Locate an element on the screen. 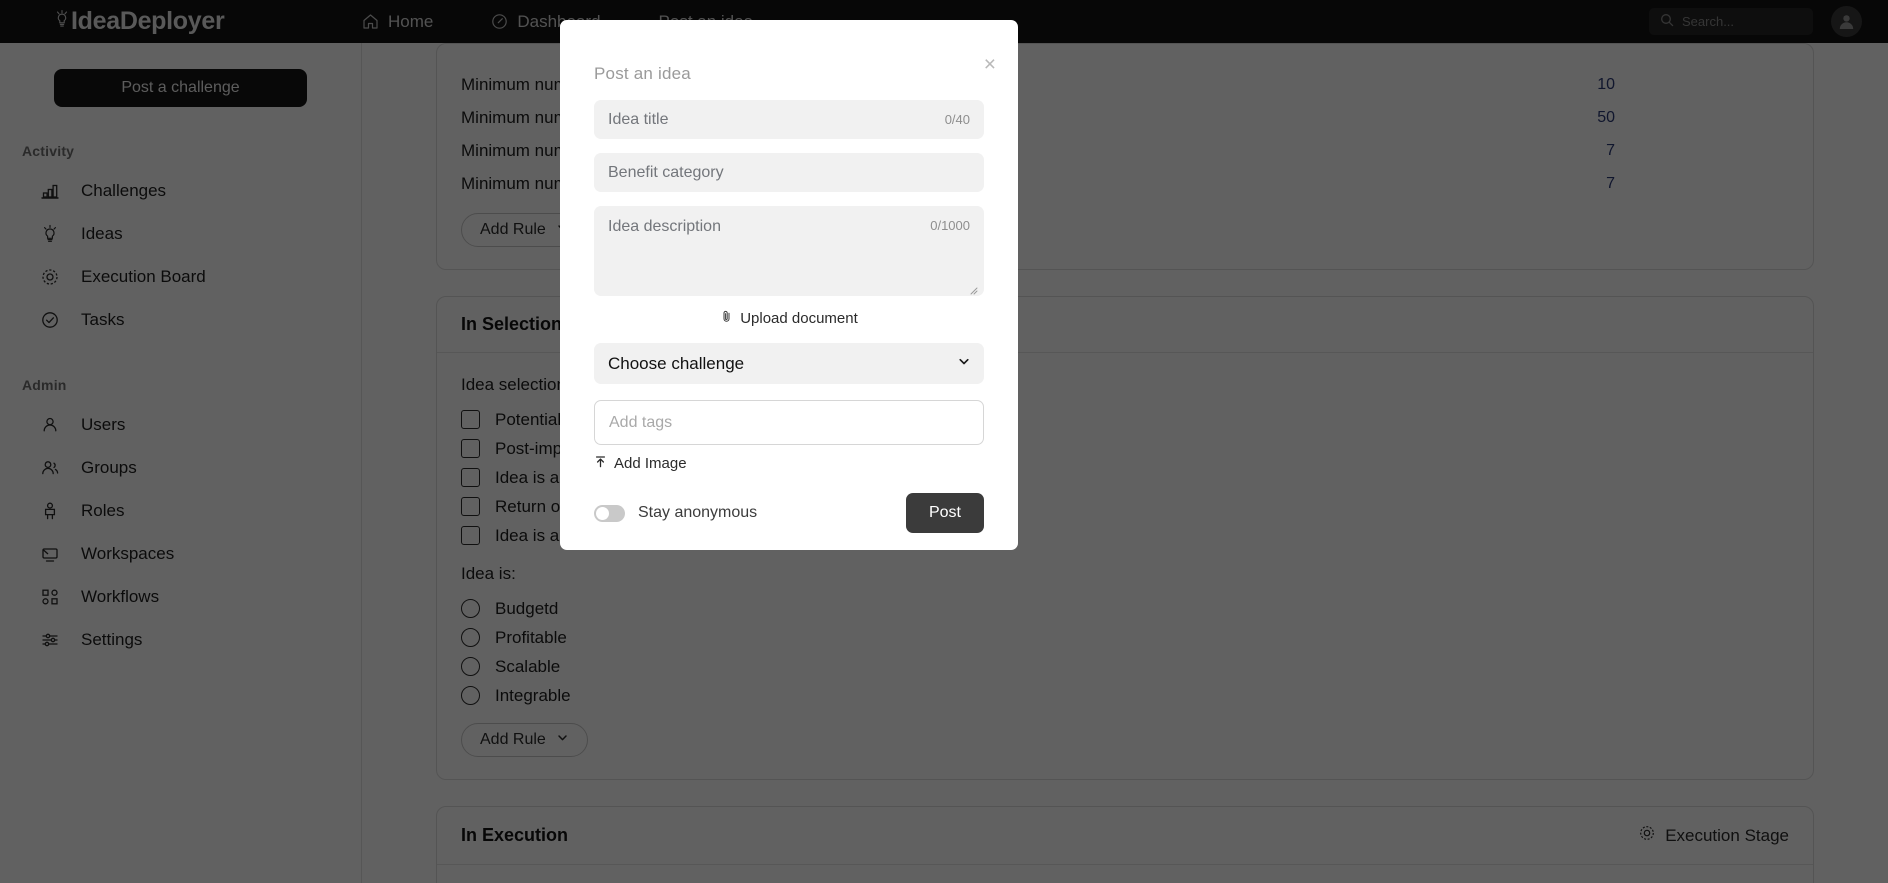  stay-anonymous-label: Stay anonymous is located at coordinates (698, 512).